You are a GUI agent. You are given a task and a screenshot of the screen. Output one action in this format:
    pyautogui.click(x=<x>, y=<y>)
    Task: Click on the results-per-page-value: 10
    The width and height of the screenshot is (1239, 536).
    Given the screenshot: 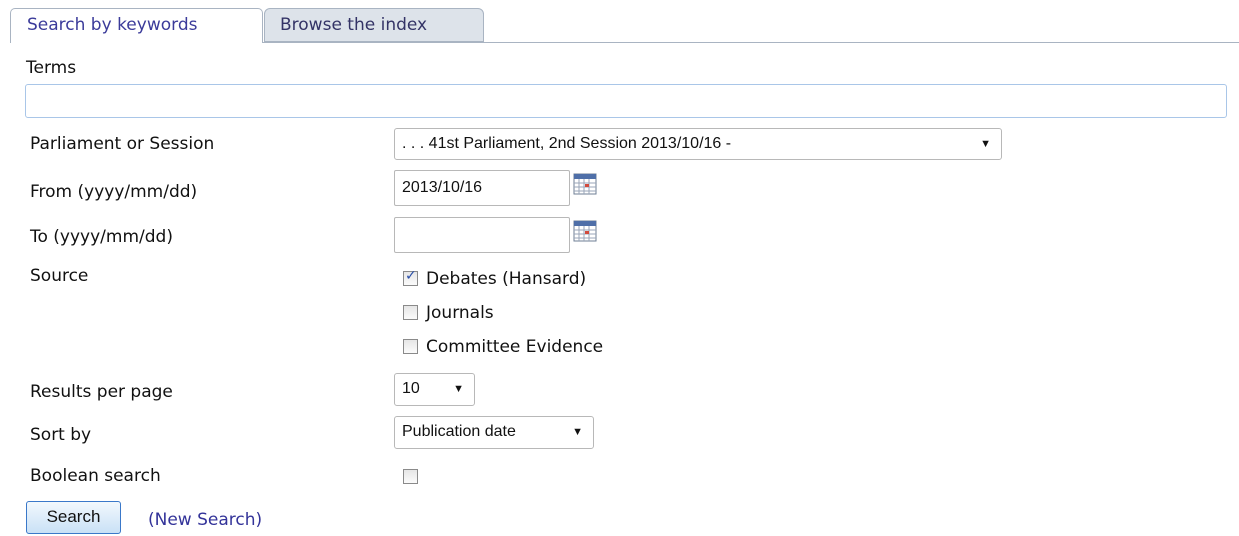 What is the action you would take?
    pyautogui.click(x=411, y=388)
    